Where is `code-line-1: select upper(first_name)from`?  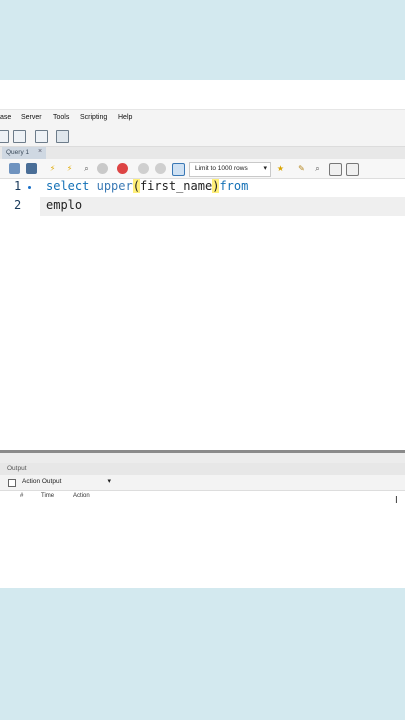 code-line-1: select upper(first_name)from is located at coordinates (147, 186).